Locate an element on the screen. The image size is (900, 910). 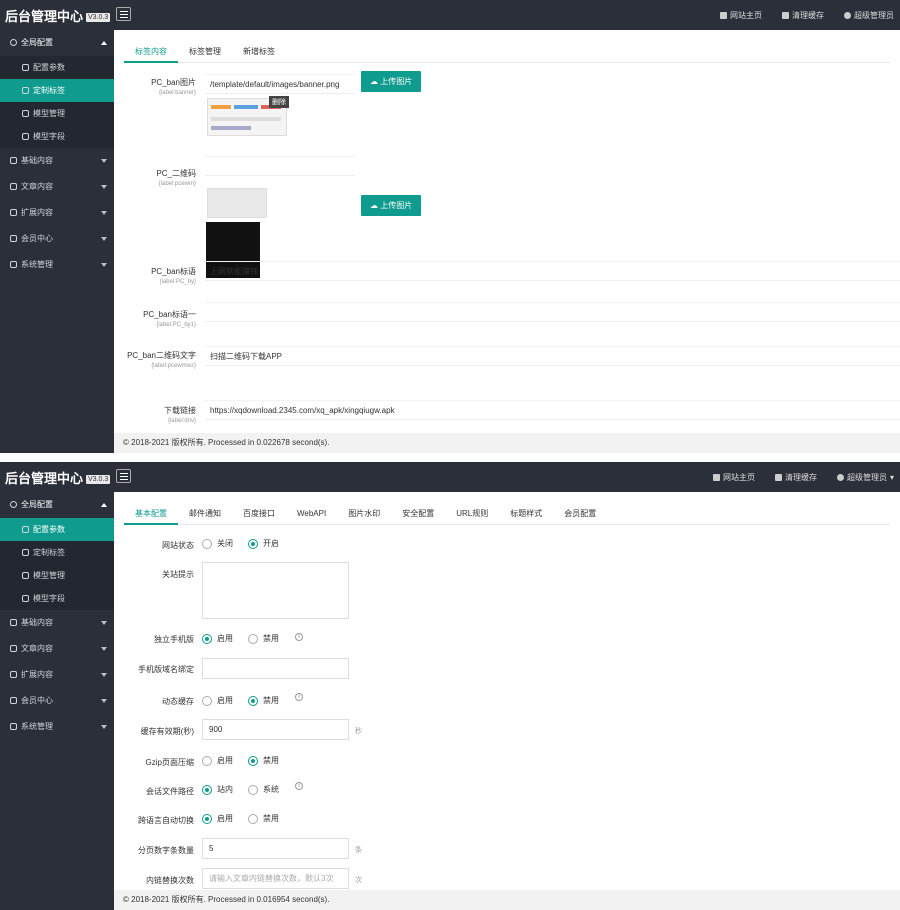
page-num-input: 5 is located at coordinates (275, 848).